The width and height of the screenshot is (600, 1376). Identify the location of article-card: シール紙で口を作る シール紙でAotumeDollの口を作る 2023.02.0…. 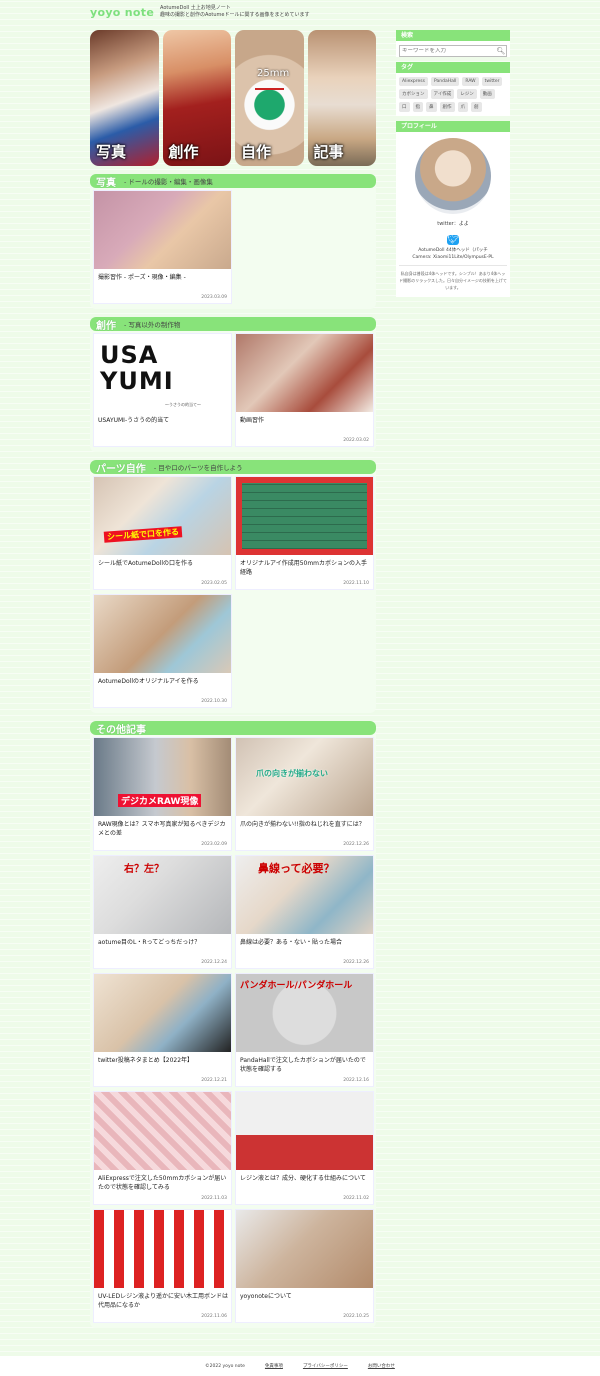
(162, 533).